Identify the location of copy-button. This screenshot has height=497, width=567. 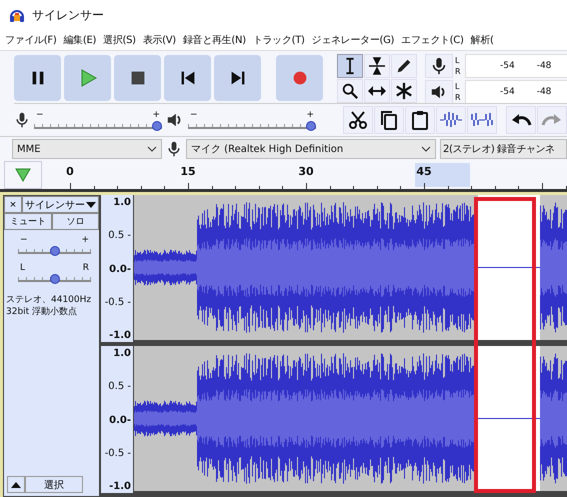
(389, 120).